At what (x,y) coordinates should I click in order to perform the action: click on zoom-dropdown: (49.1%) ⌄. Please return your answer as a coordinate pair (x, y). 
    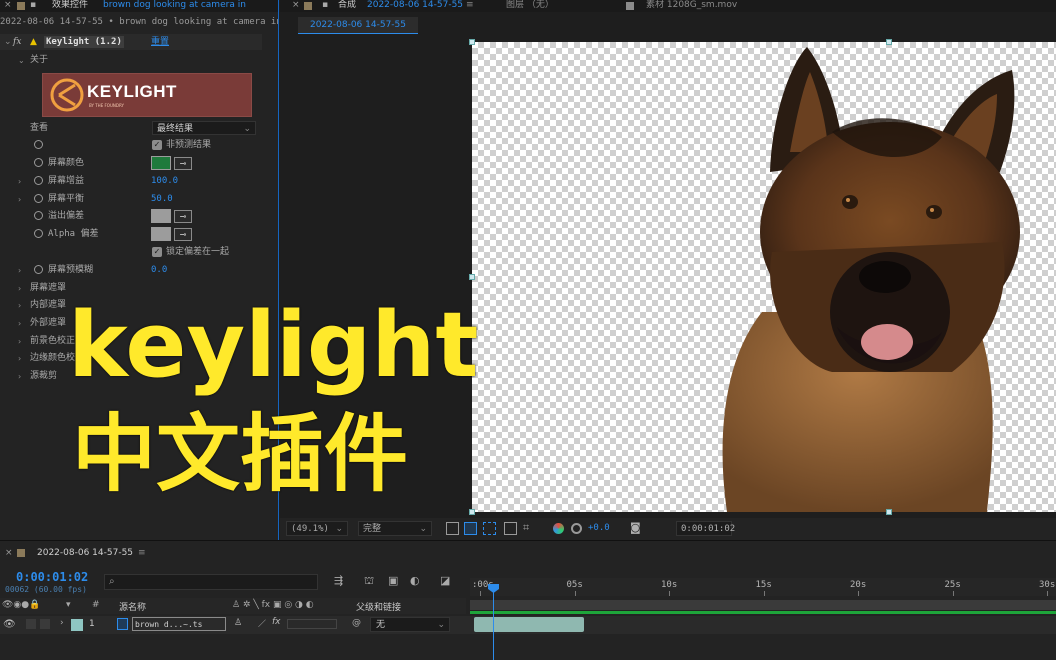
    Looking at the image, I should click on (317, 528).